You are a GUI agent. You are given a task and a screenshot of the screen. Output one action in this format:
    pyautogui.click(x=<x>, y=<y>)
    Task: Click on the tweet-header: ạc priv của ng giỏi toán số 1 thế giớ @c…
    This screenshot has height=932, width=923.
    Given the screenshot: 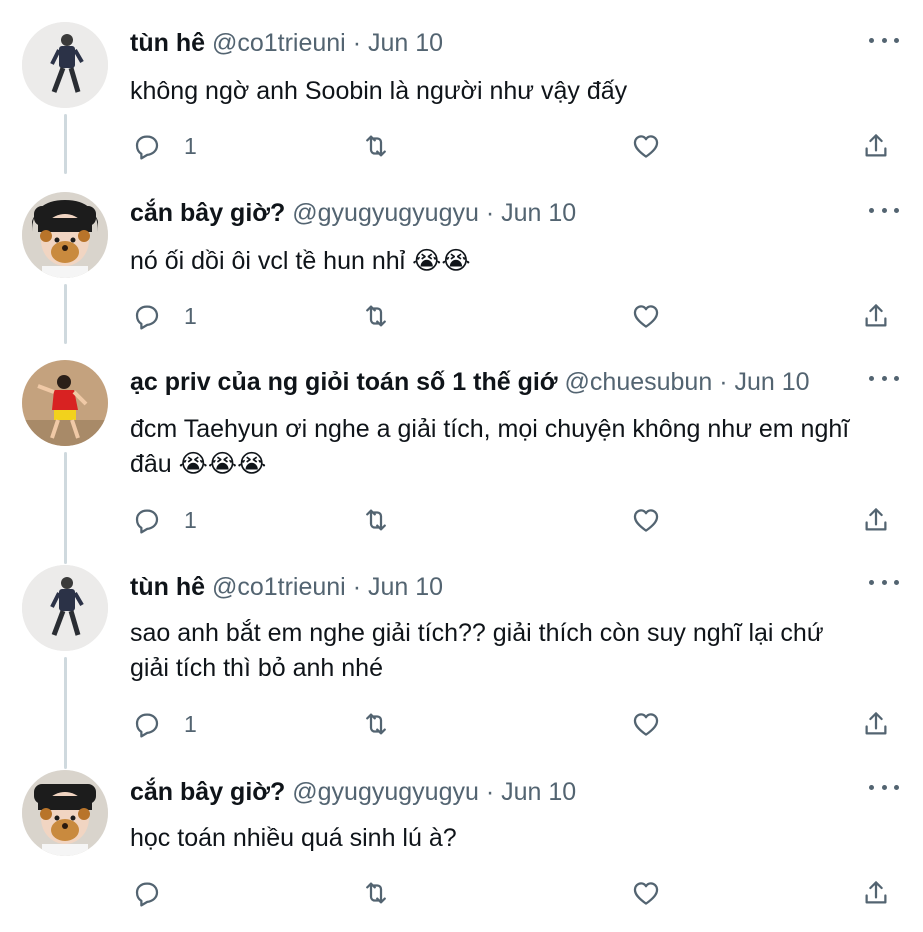 What is the action you would take?
    pyautogui.click(x=491, y=382)
    